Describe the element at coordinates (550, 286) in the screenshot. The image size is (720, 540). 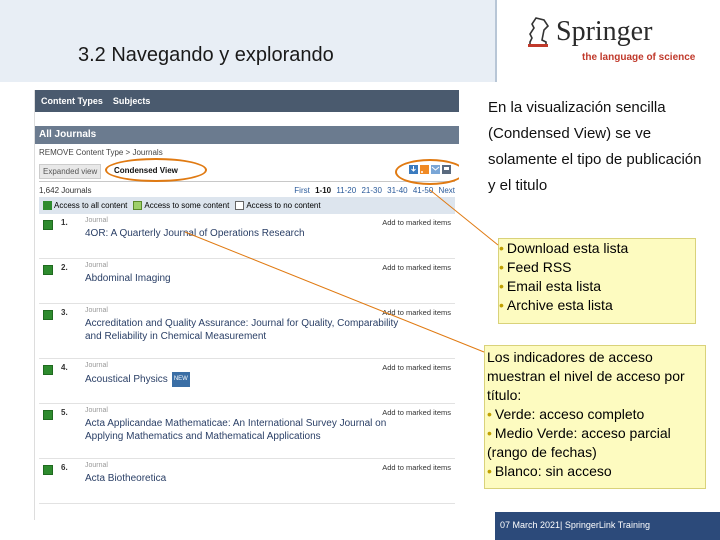
I see `callout-item: • Email esta lista` at that location.